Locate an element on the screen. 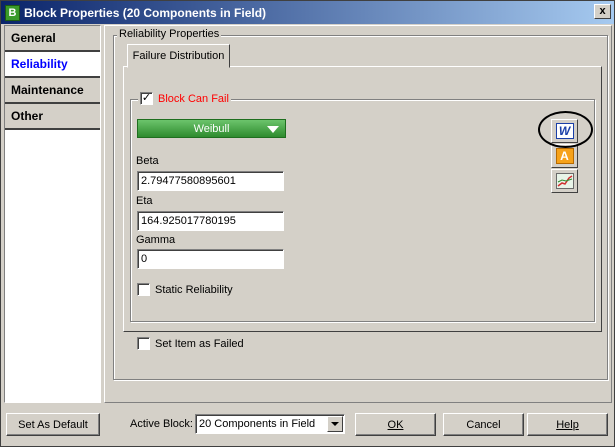  tab-failure-distribution: Failure Distribution is located at coordinates (178, 56).